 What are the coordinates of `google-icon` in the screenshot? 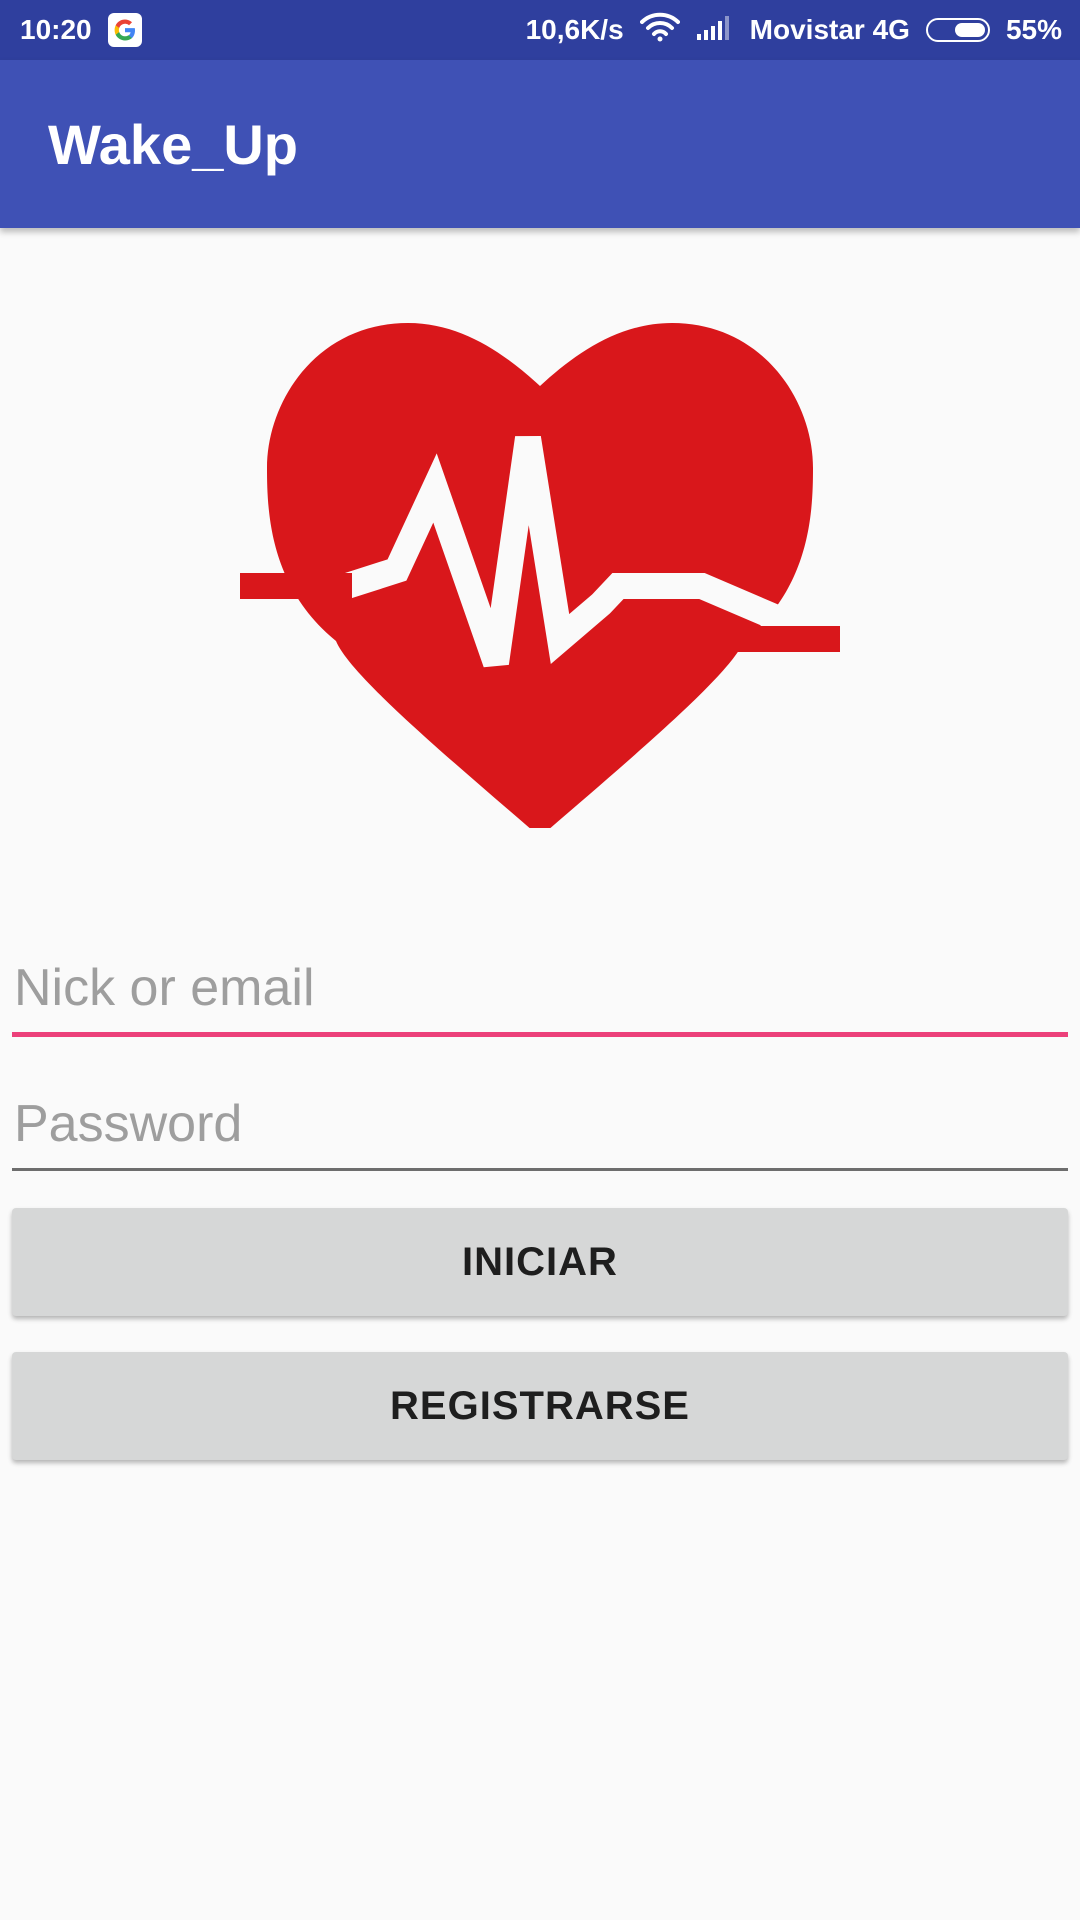 It's located at (124, 30).